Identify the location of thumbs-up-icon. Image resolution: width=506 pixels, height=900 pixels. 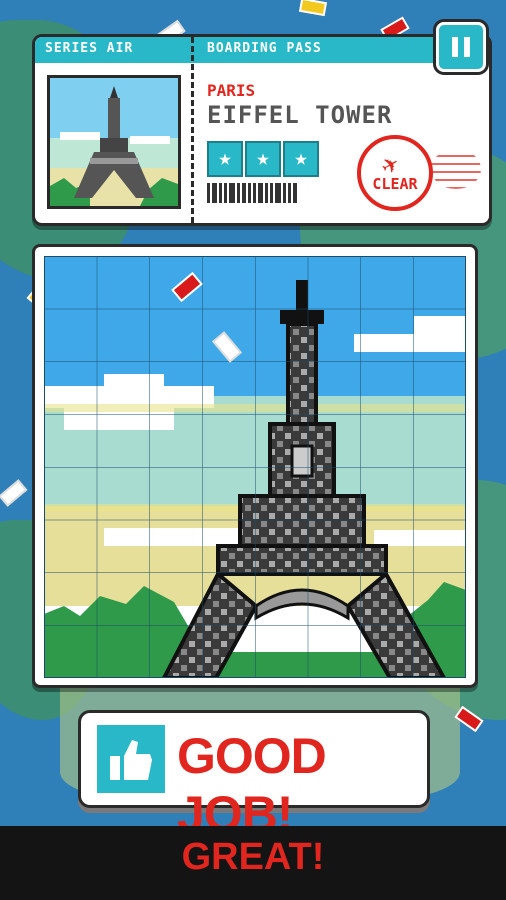
(131, 759).